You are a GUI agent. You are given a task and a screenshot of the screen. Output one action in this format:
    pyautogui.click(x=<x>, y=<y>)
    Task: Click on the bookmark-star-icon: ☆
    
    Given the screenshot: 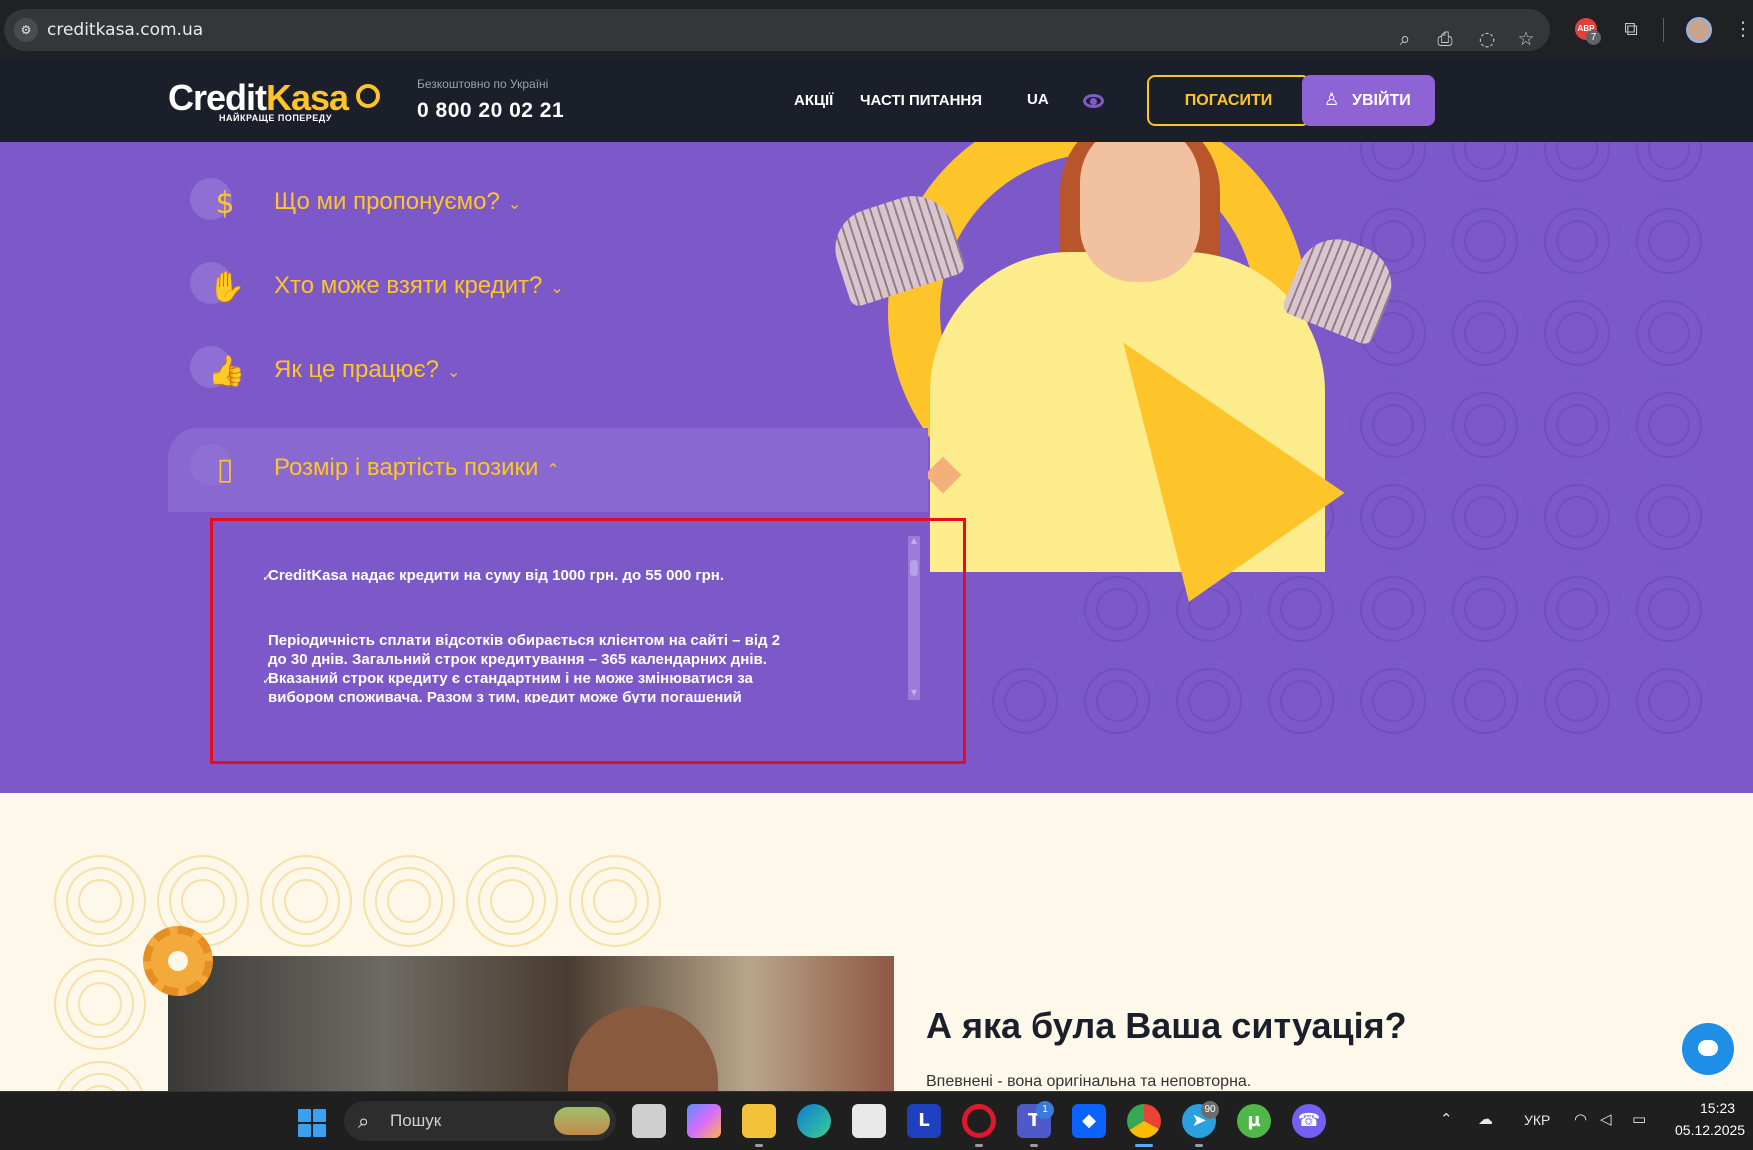 What is the action you would take?
    pyautogui.click(x=1526, y=39)
    